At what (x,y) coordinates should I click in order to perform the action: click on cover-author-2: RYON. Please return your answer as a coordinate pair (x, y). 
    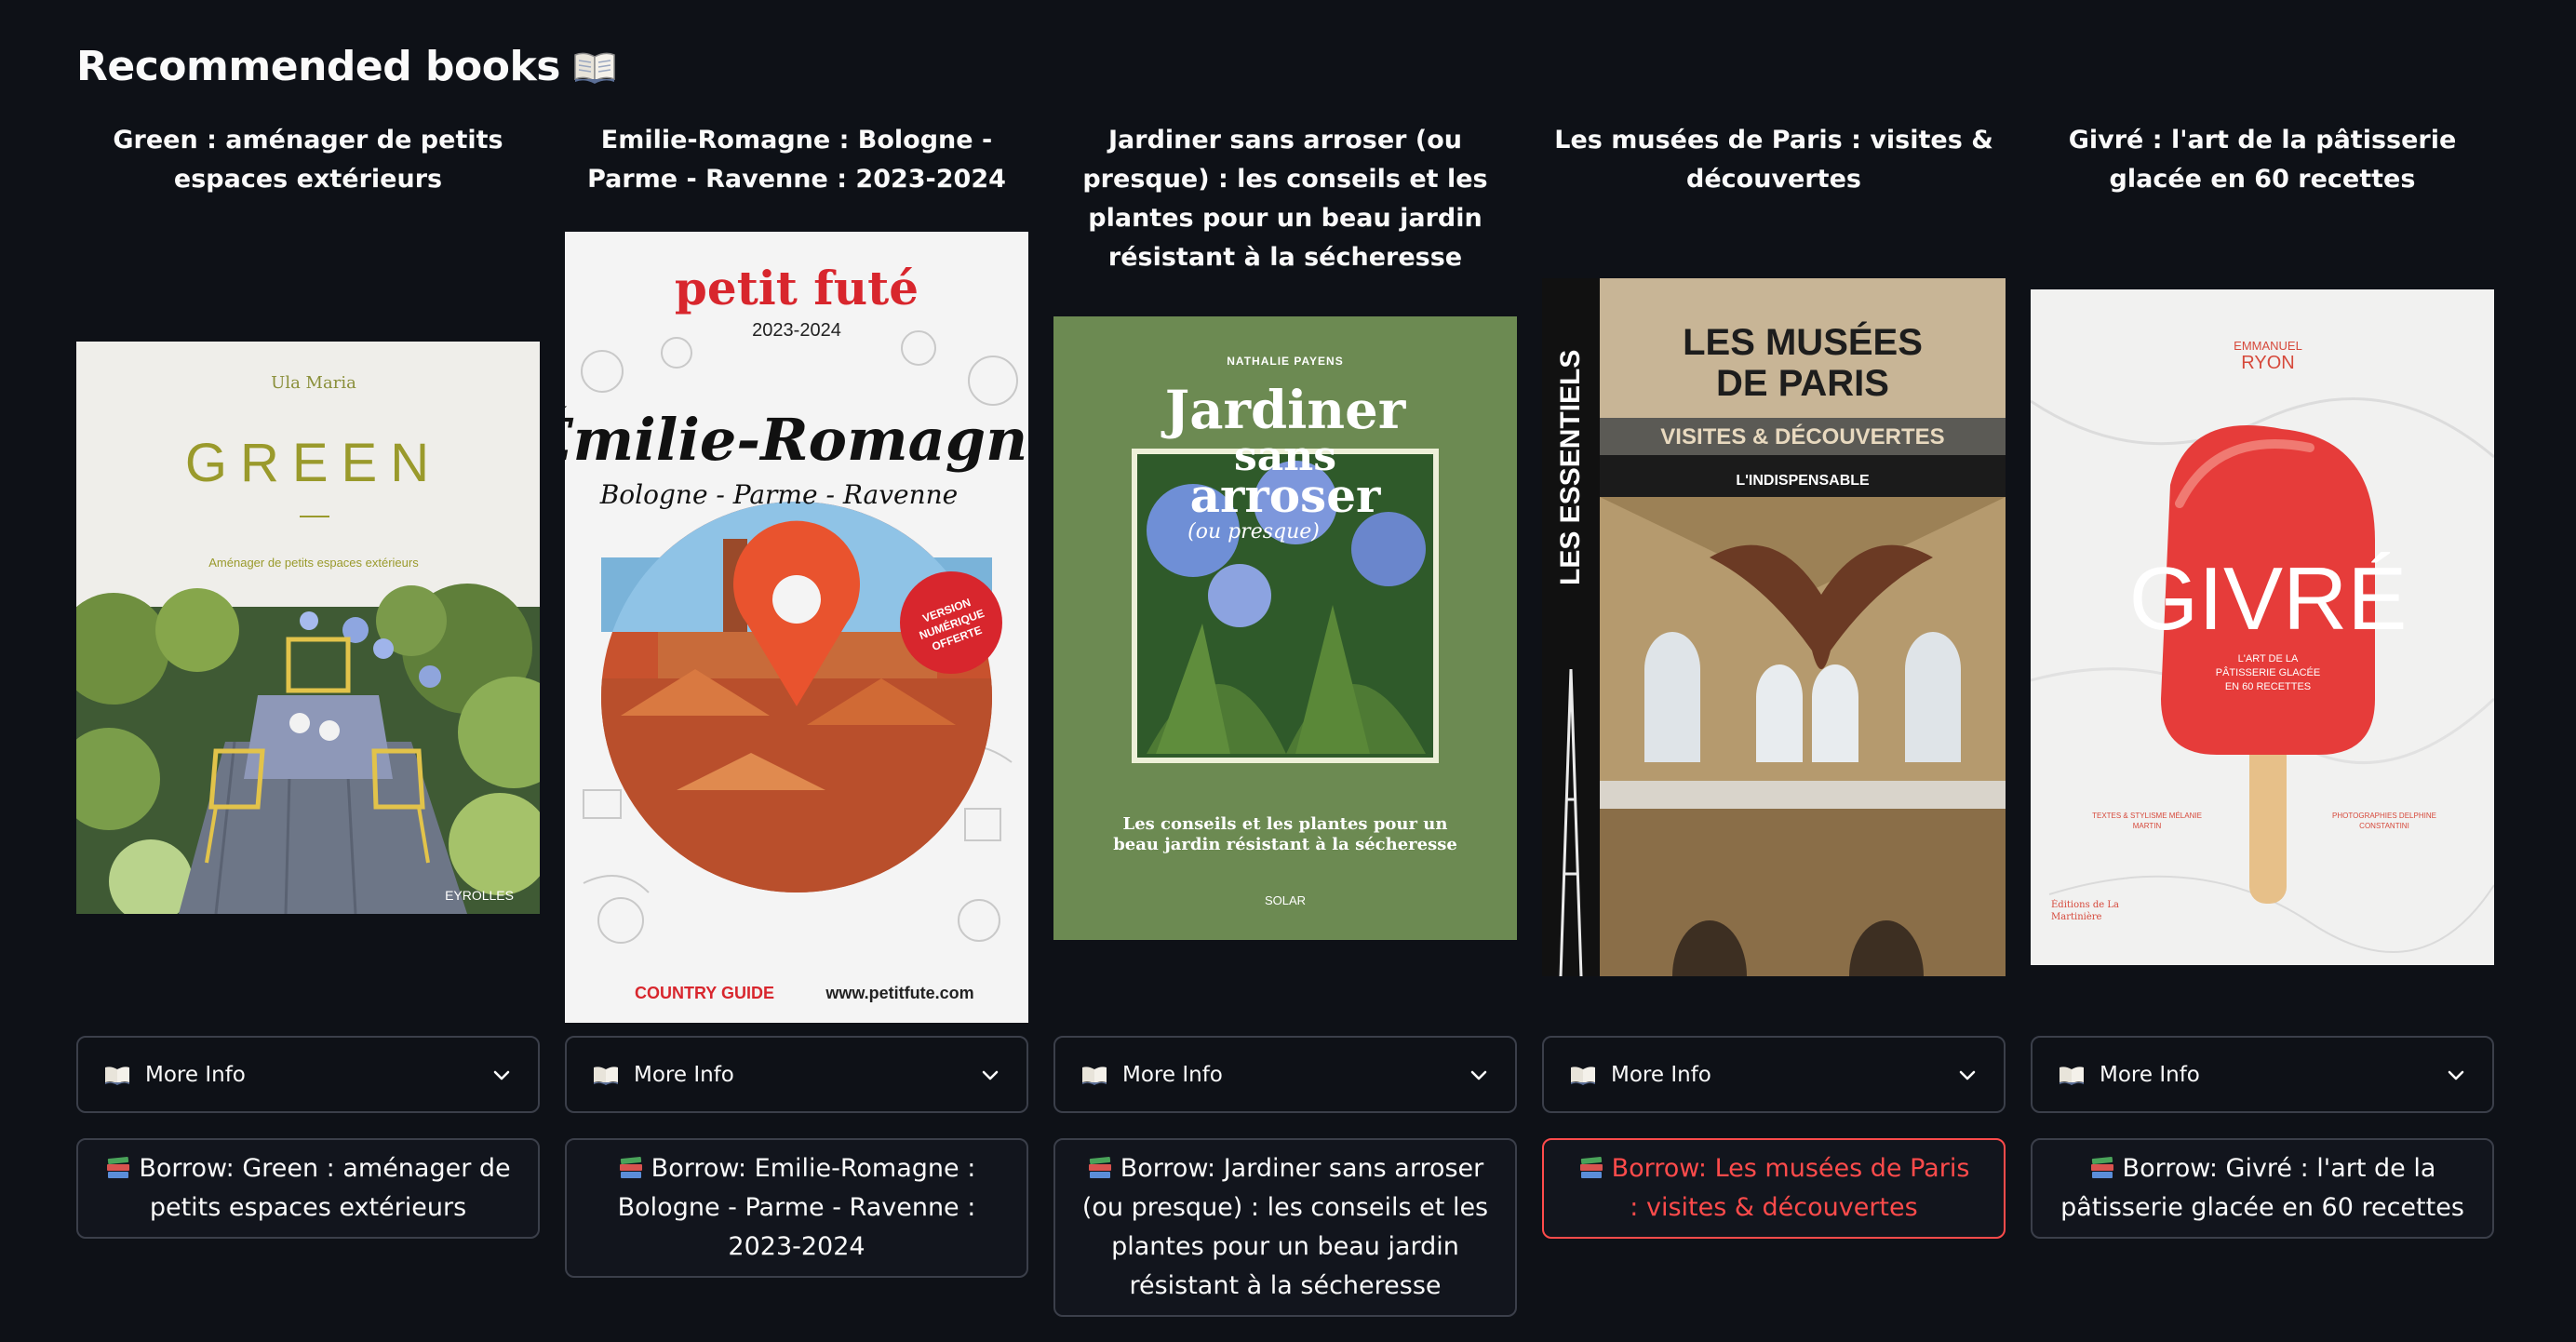
    Looking at the image, I should click on (2267, 363).